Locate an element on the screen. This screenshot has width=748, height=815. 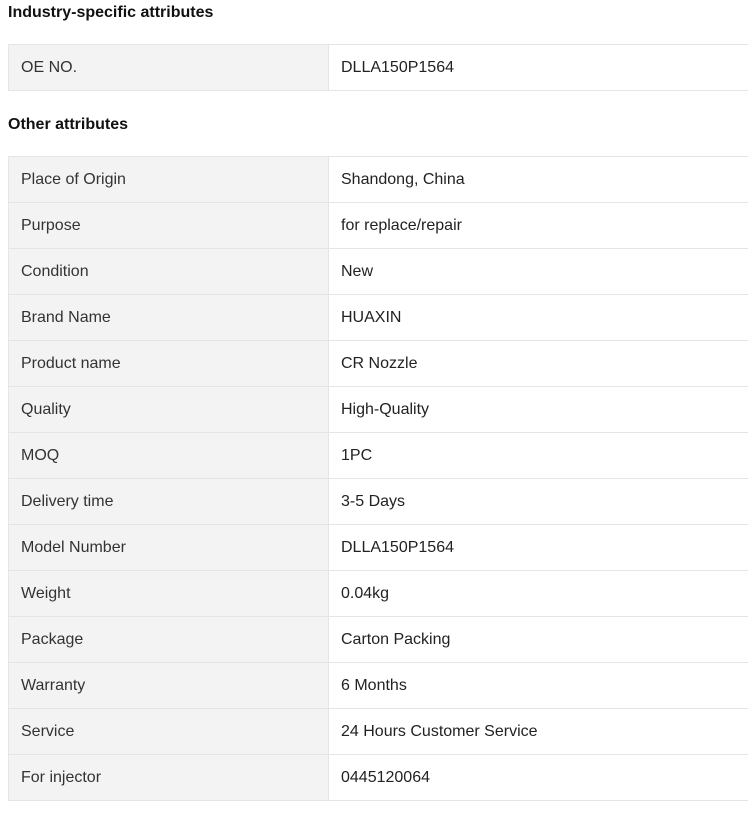
attribute-key: Place of Origin is located at coordinates (168, 179).